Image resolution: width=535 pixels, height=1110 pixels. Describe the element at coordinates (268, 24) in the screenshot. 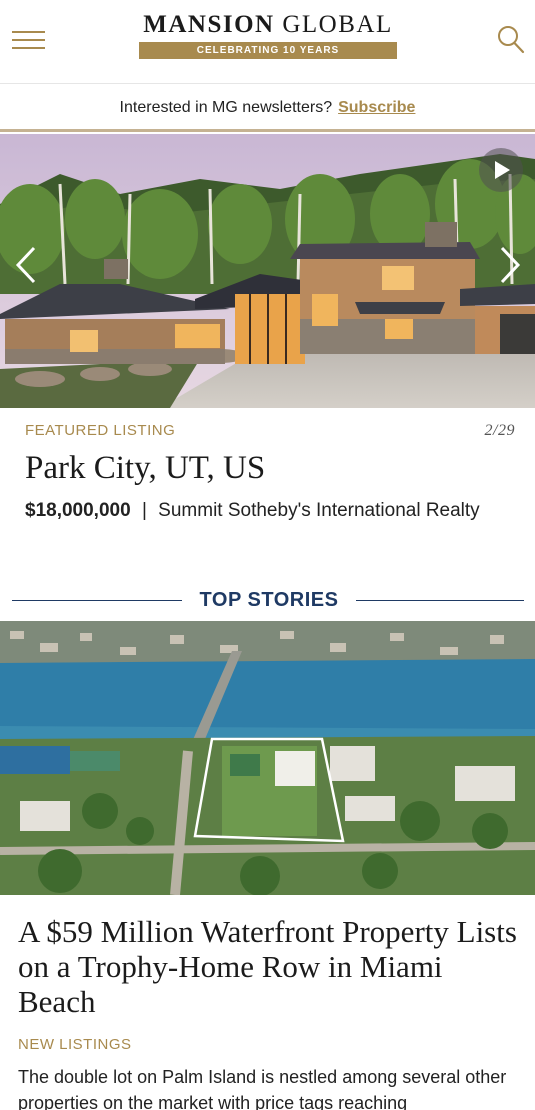

I see `logo-wordmark: MANSION GLOBAL` at that location.